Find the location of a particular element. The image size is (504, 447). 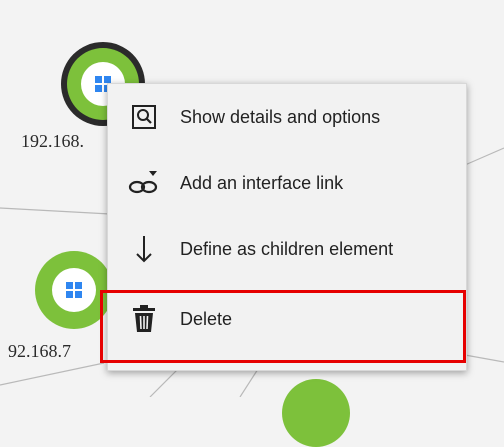

link-icon is located at coordinates (144, 183).